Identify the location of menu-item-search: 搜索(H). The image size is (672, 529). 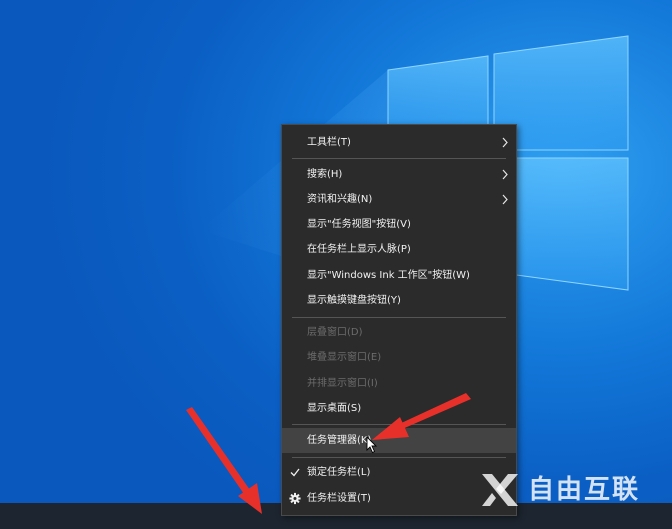
(399, 174).